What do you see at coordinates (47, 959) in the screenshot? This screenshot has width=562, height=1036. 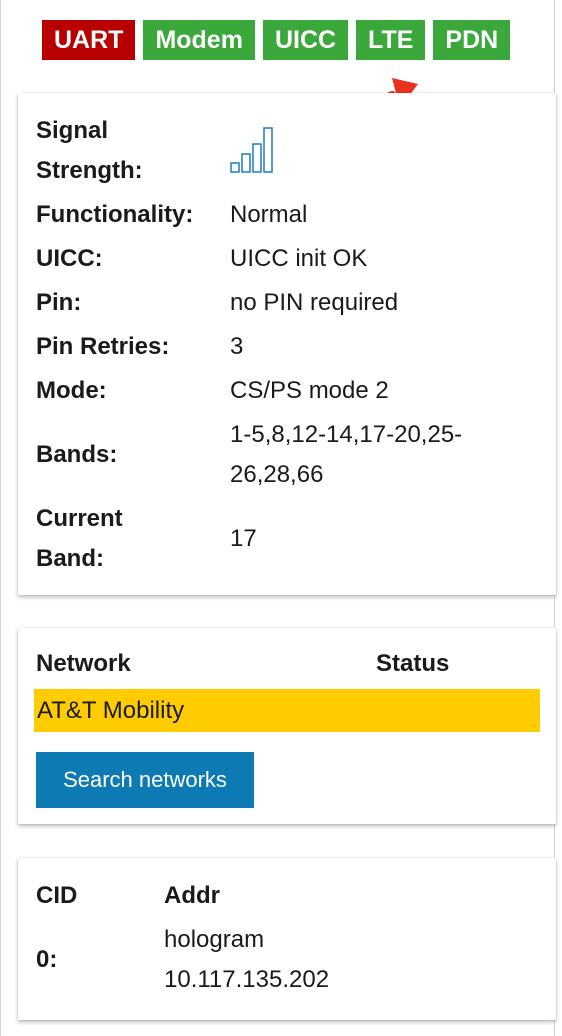 I see `pdn-cid-value: 0:` at bounding box center [47, 959].